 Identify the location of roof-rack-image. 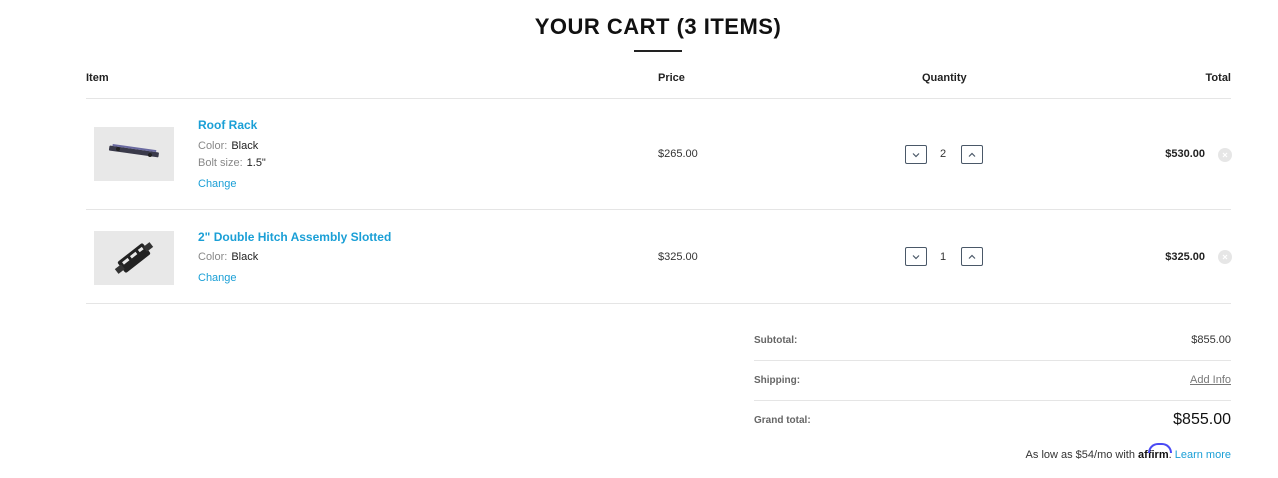
(134, 154).